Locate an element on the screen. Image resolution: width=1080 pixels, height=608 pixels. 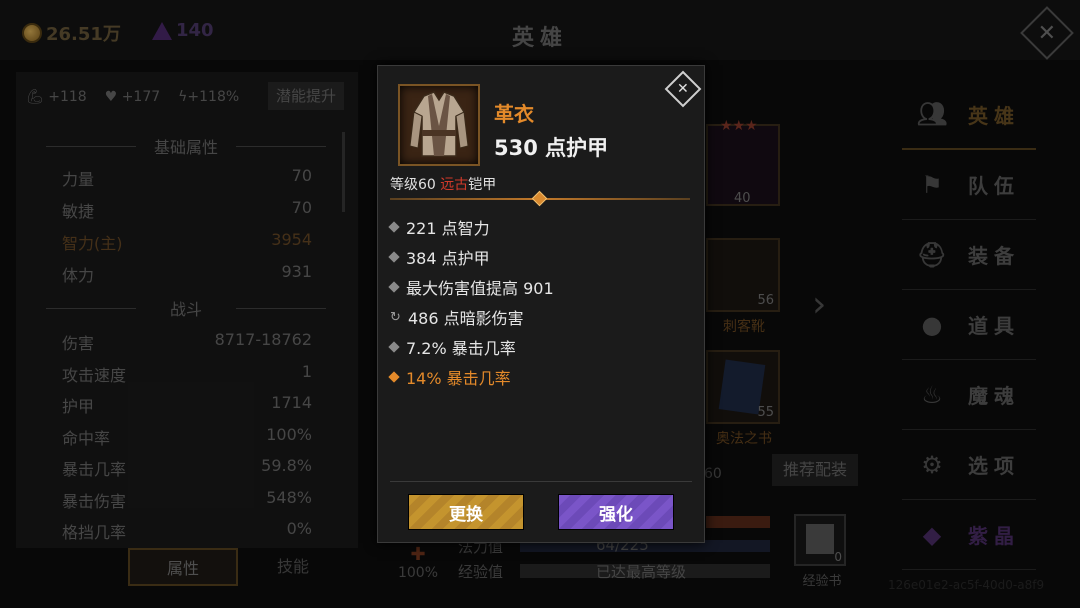
stamina-bonus: ♥ +177 is located at coordinates (132, 97).